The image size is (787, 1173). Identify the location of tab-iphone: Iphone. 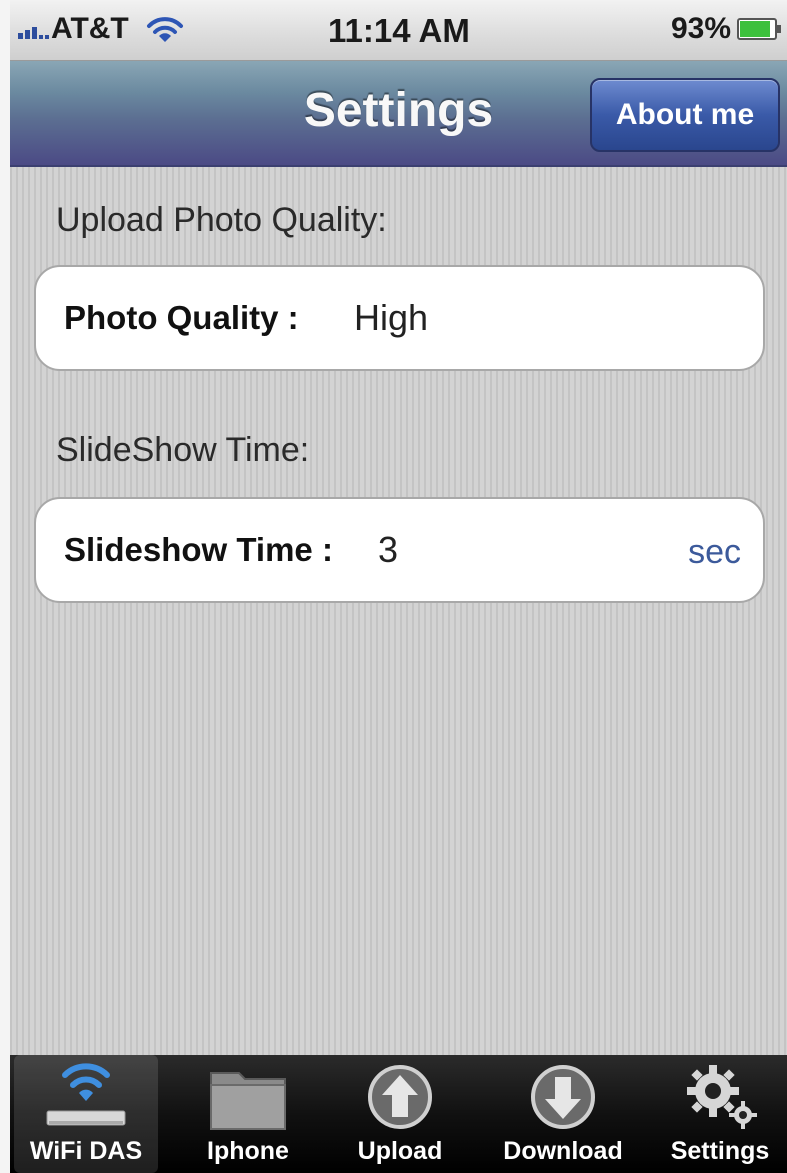
(248, 1114).